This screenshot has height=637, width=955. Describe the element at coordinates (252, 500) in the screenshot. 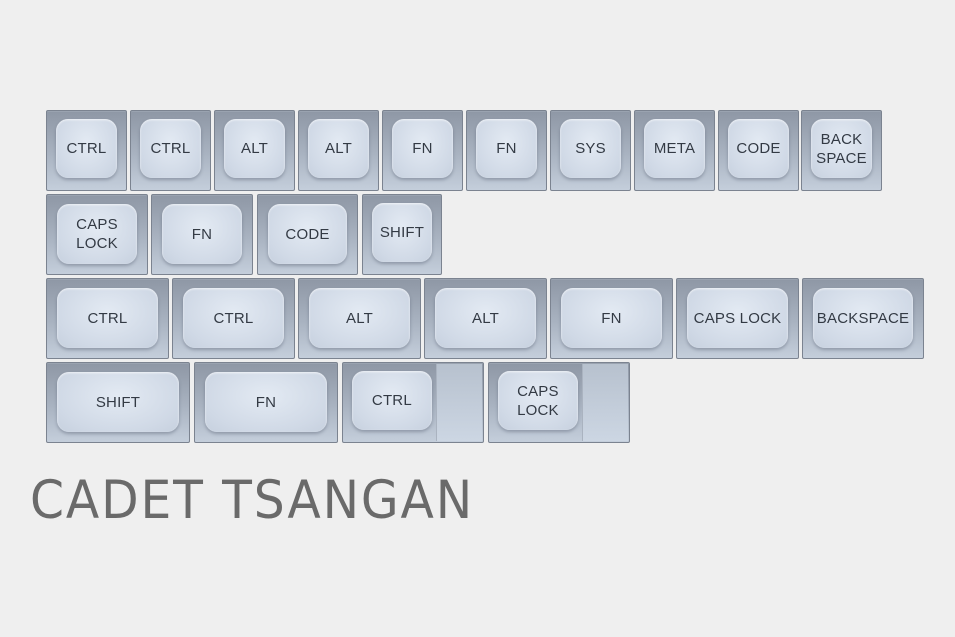

I see `product-title: CADET TSANGAN` at that location.